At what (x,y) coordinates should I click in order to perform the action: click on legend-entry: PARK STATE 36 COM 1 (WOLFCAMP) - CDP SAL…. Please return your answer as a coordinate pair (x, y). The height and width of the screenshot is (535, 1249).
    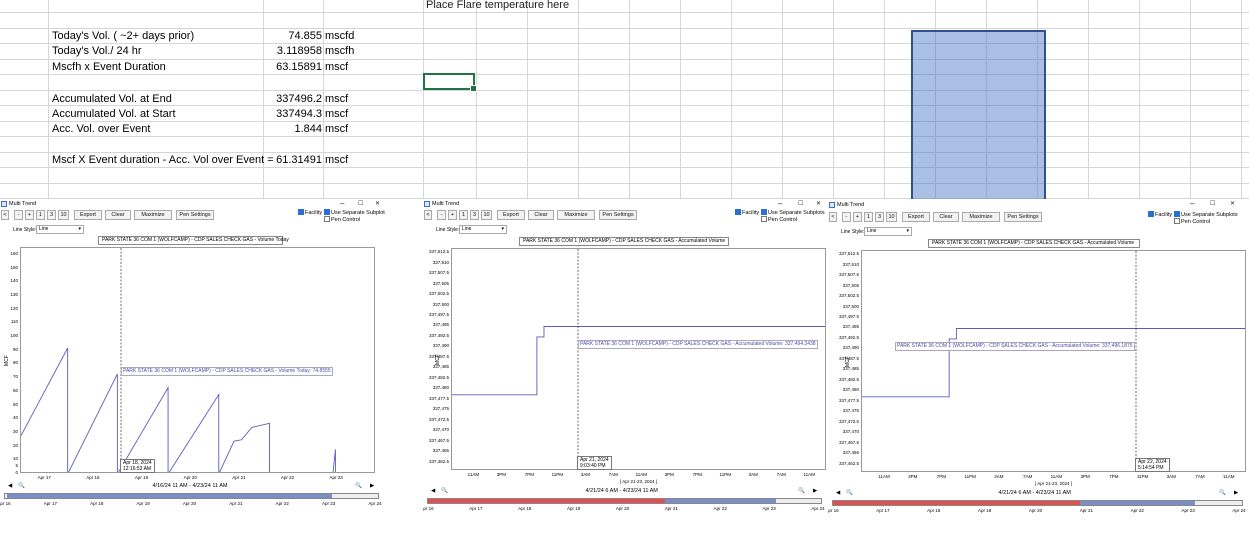
    Looking at the image, I should click on (1033, 243).